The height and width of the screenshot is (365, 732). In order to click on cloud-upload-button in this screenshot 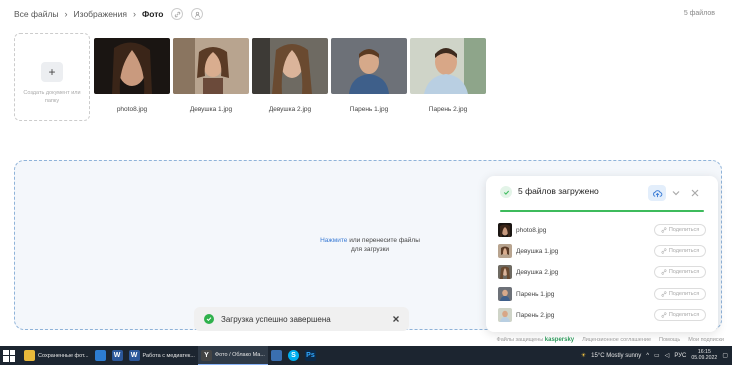, I will do `click(657, 193)`.